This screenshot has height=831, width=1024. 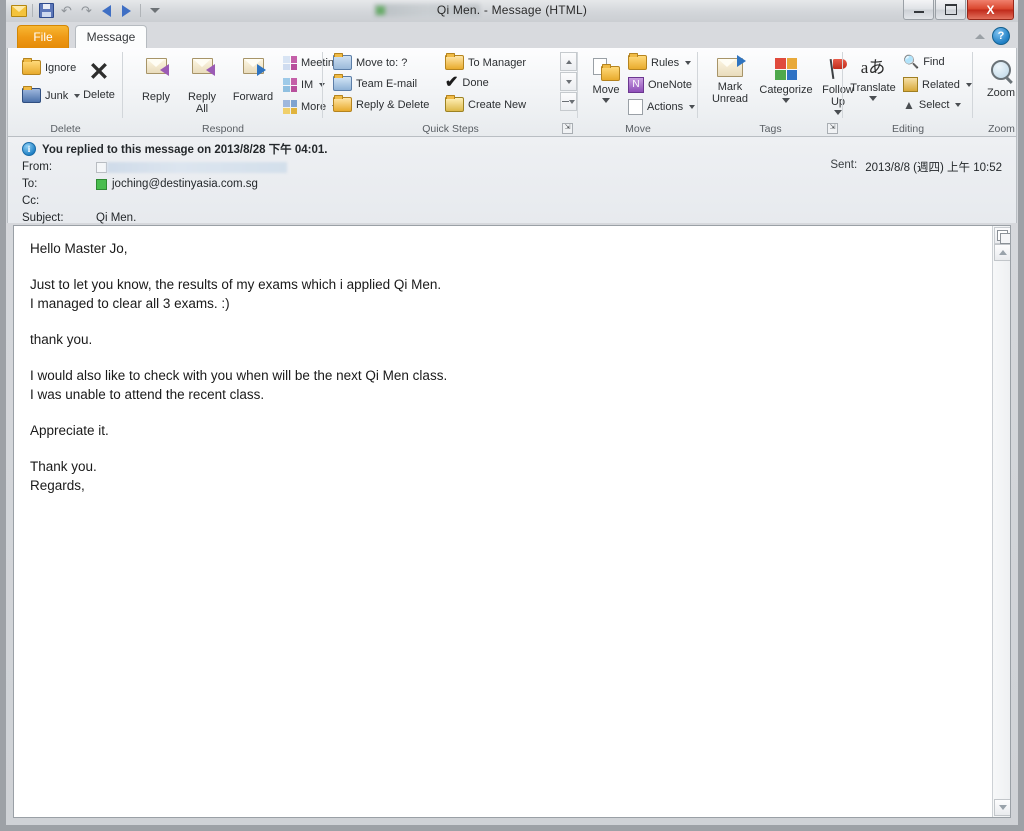 I want to click on move-to-icon, so click(x=342, y=61).